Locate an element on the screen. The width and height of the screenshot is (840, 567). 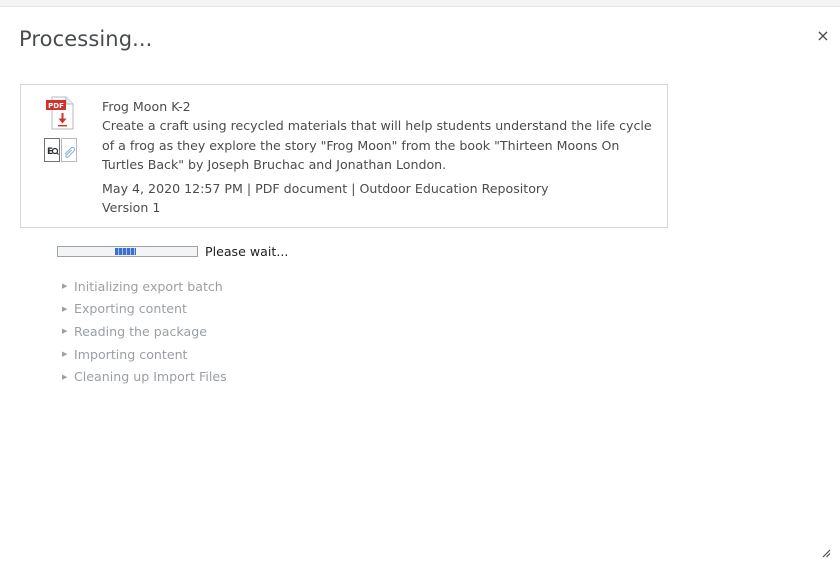
pdf-document-icon: PDF is located at coordinates (60, 113).